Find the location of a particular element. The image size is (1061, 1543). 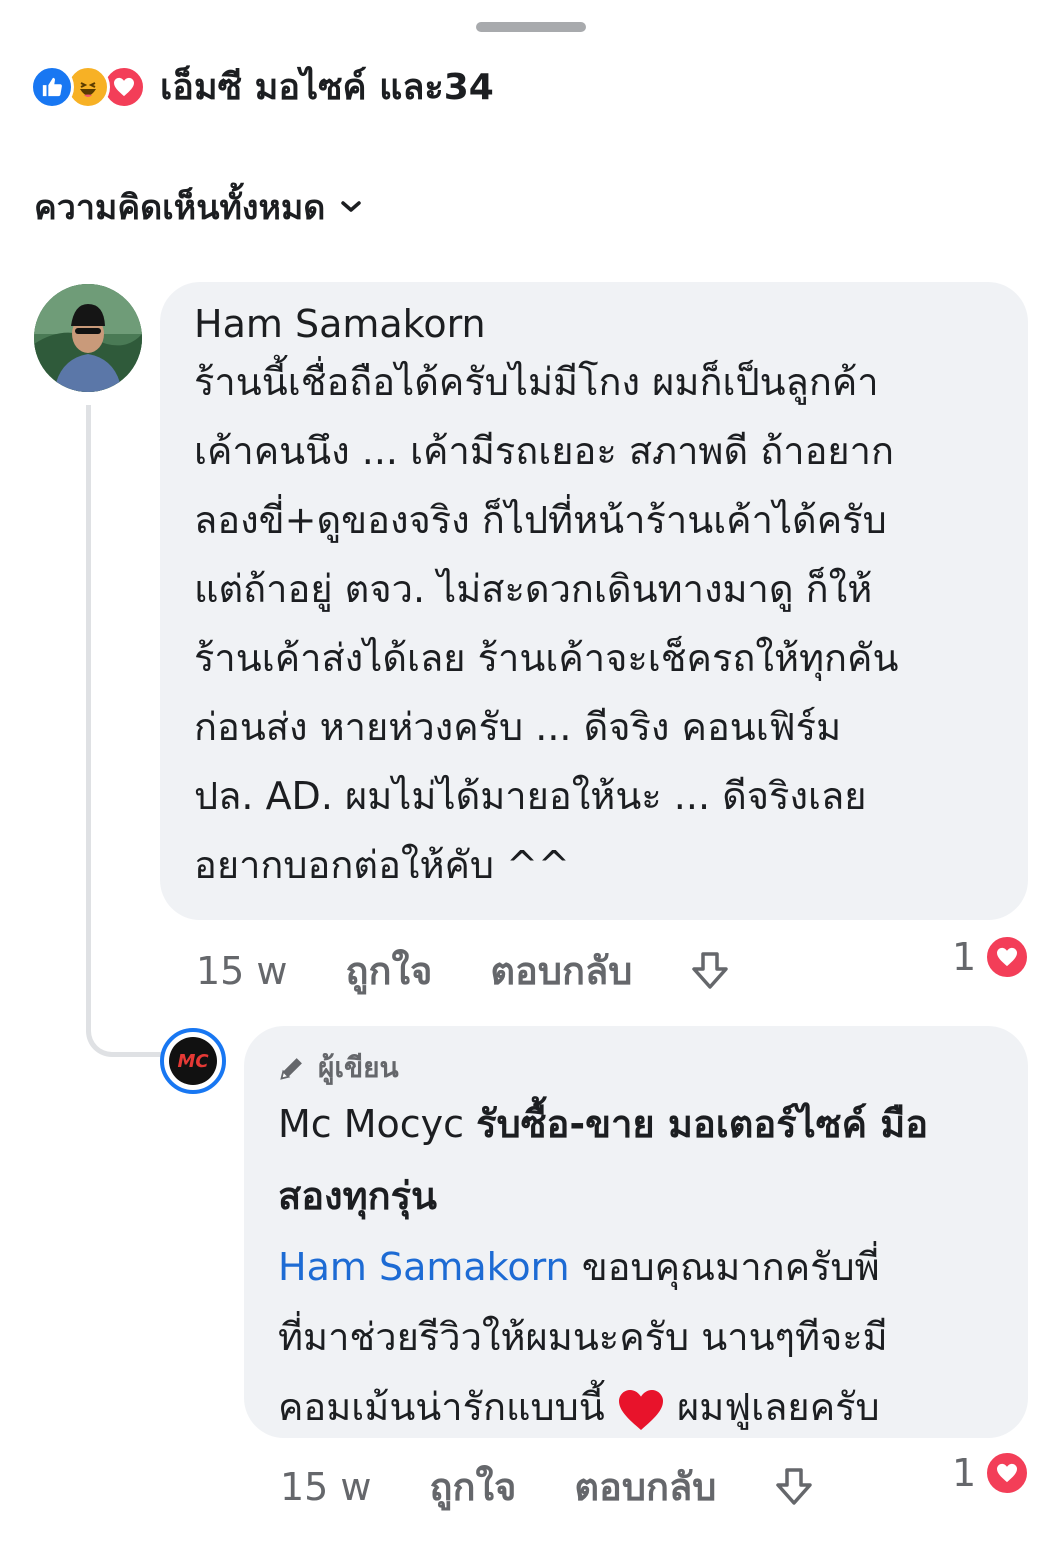

thread-connector-line is located at coordinates (126, 731).